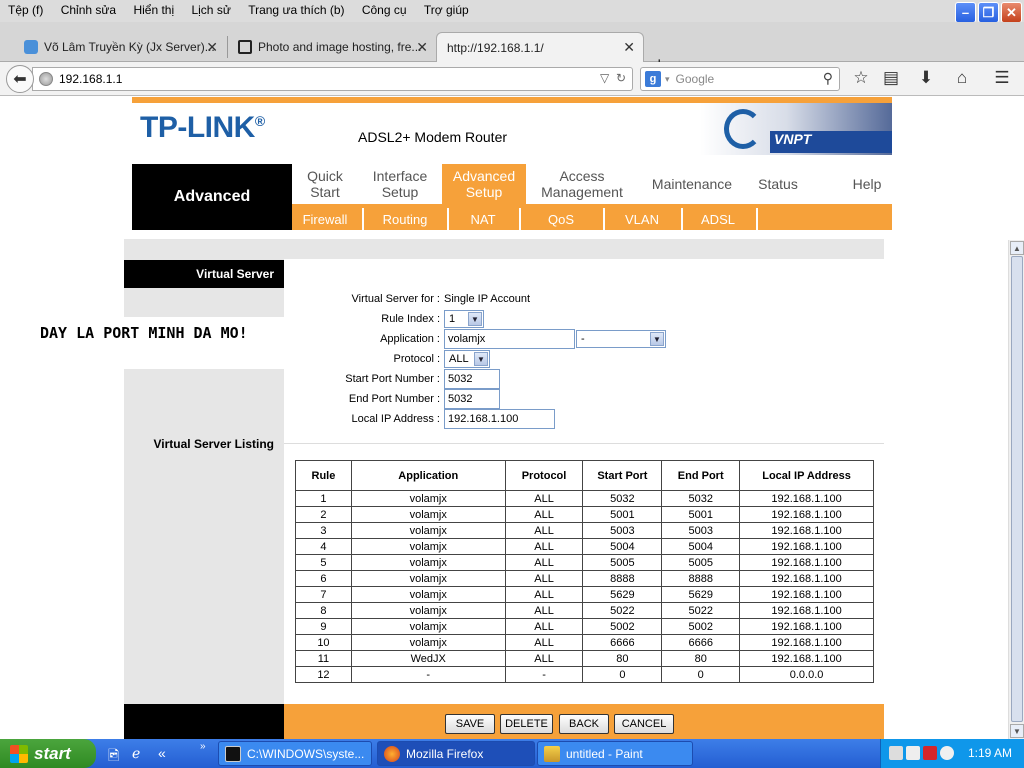 This screenshot has height=768, width=1024. I want to click on quicklaunch-chevron-icon: », so click(203, 746).